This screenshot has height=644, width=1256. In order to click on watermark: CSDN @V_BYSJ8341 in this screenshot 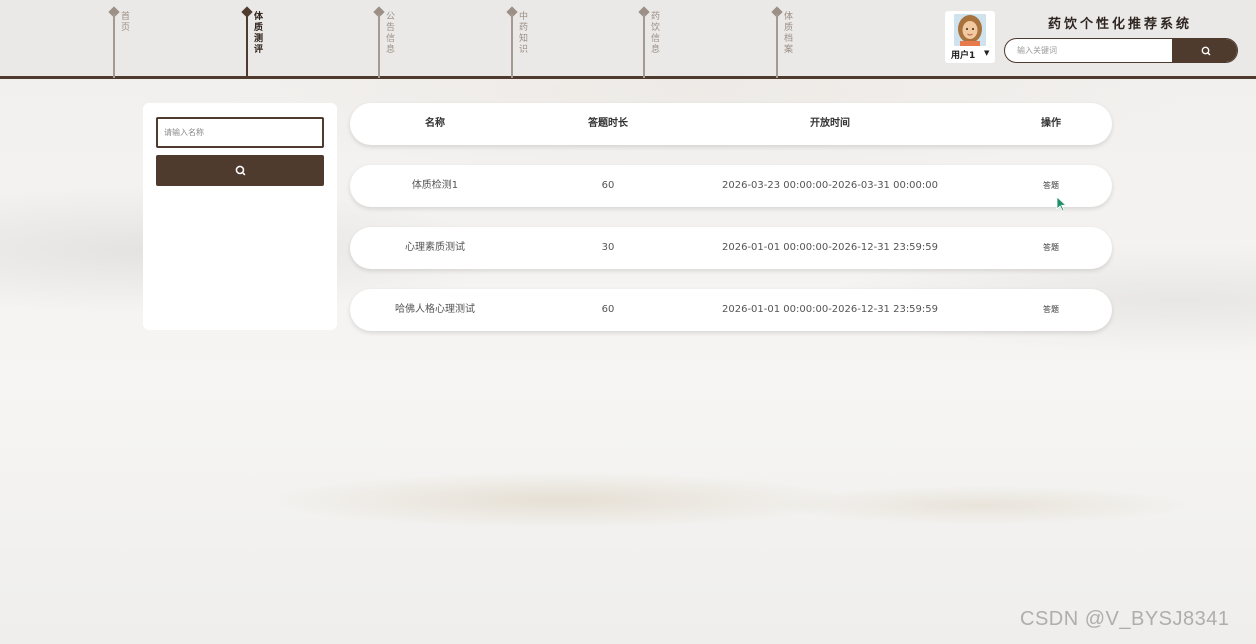, I will do `click(1125, 619)`.